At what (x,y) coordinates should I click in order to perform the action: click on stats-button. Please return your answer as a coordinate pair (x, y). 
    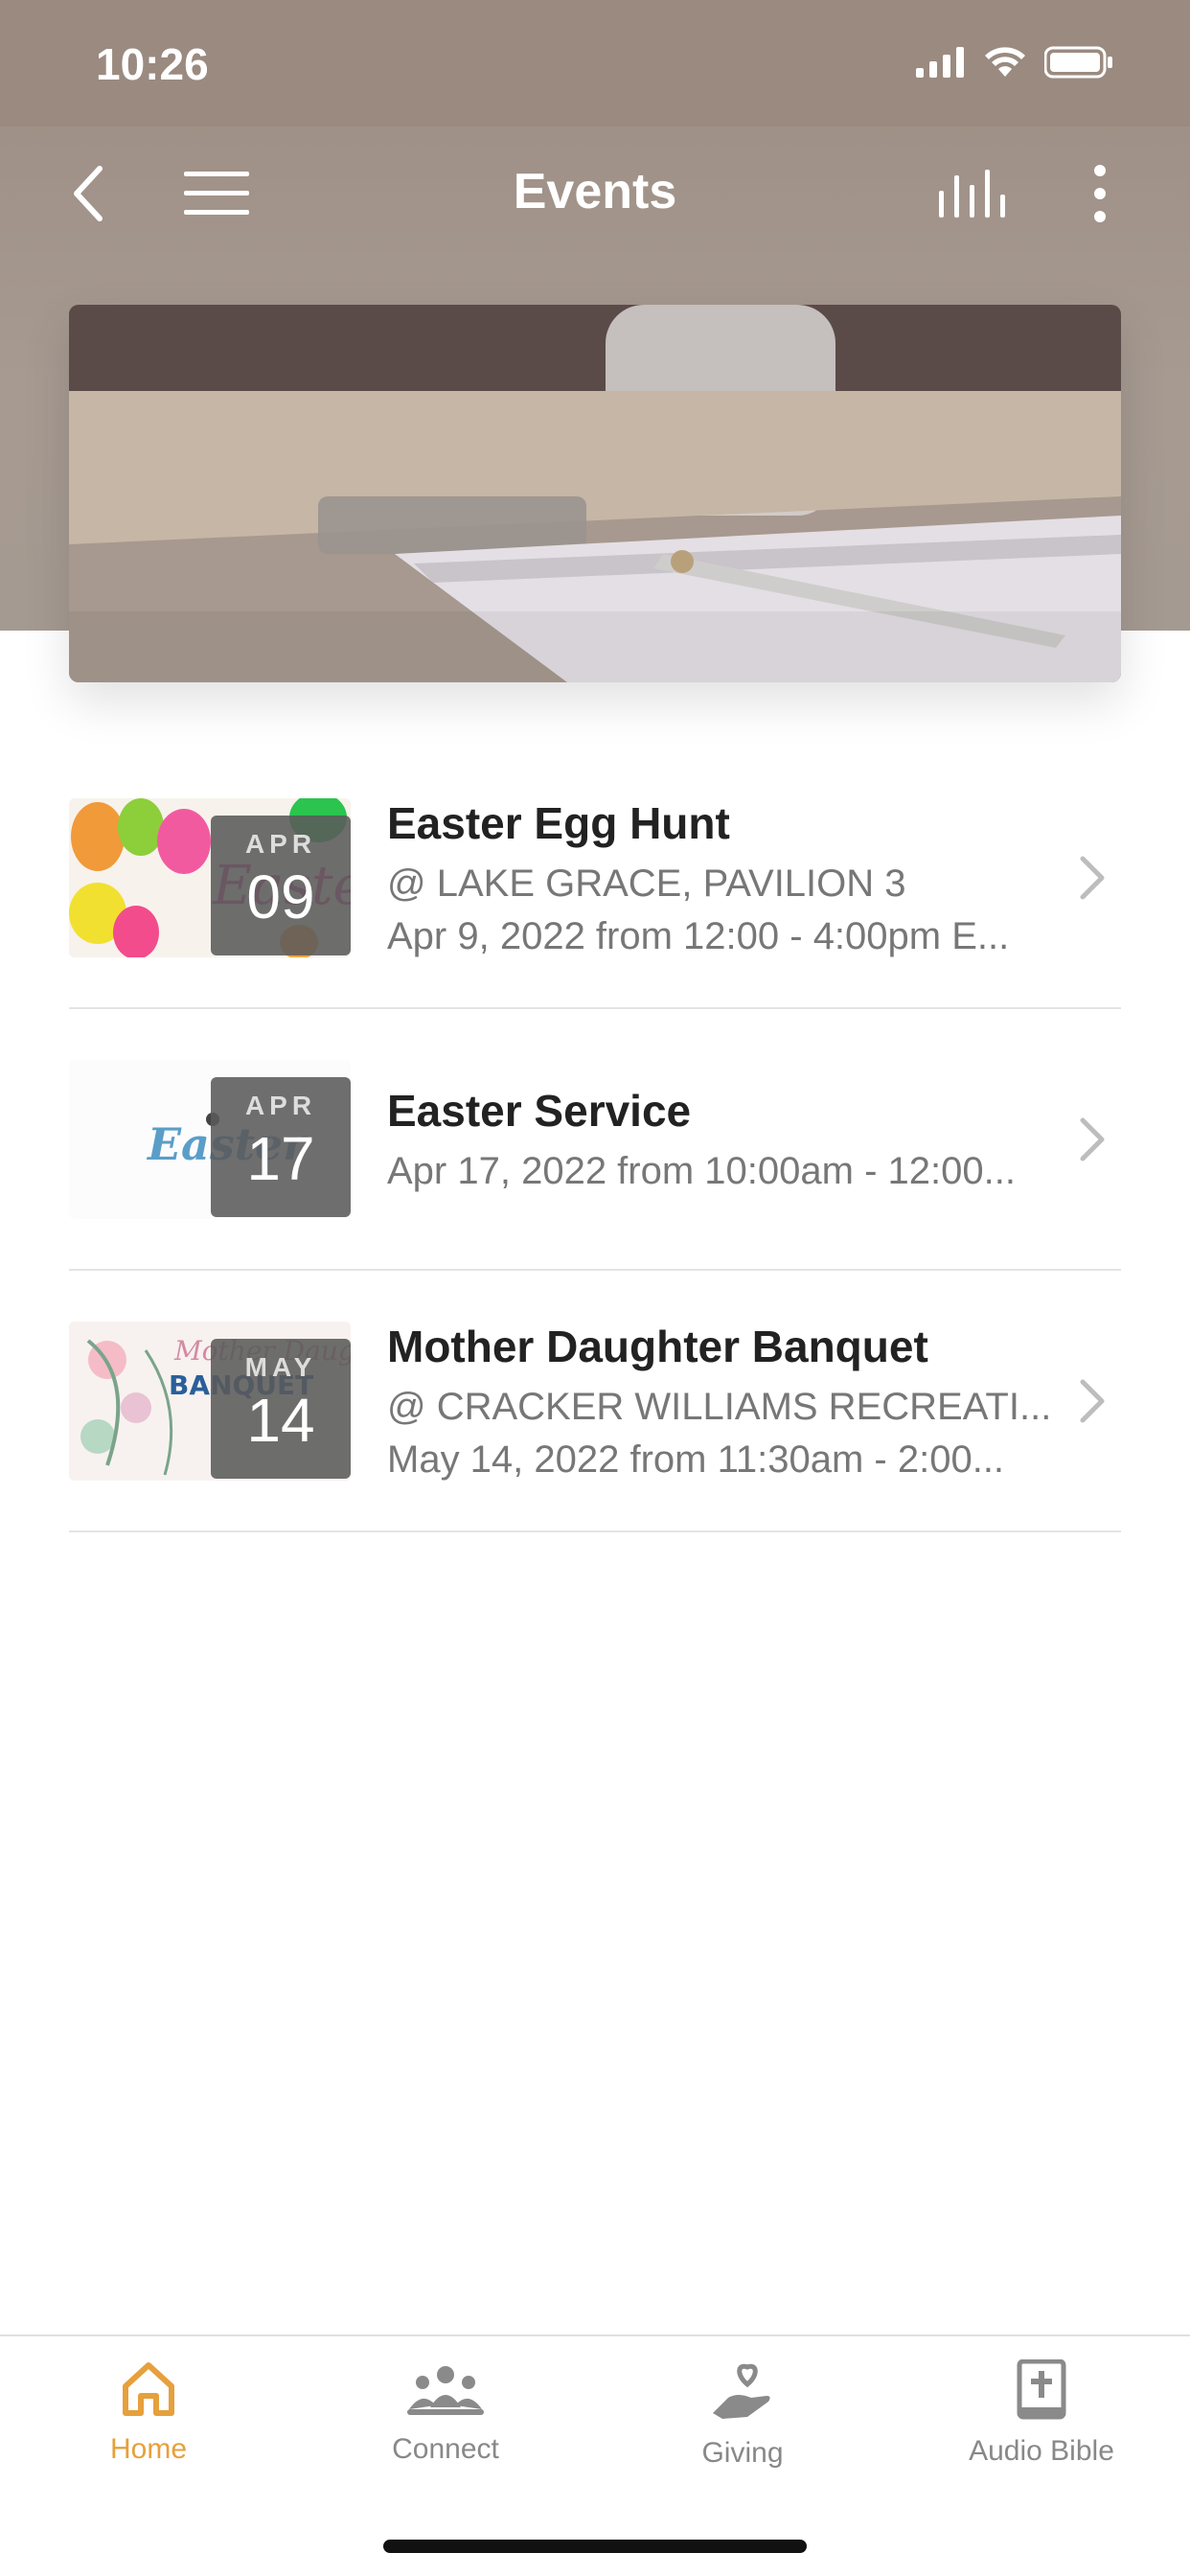
    Looking at the image, I should click on (973, 193).